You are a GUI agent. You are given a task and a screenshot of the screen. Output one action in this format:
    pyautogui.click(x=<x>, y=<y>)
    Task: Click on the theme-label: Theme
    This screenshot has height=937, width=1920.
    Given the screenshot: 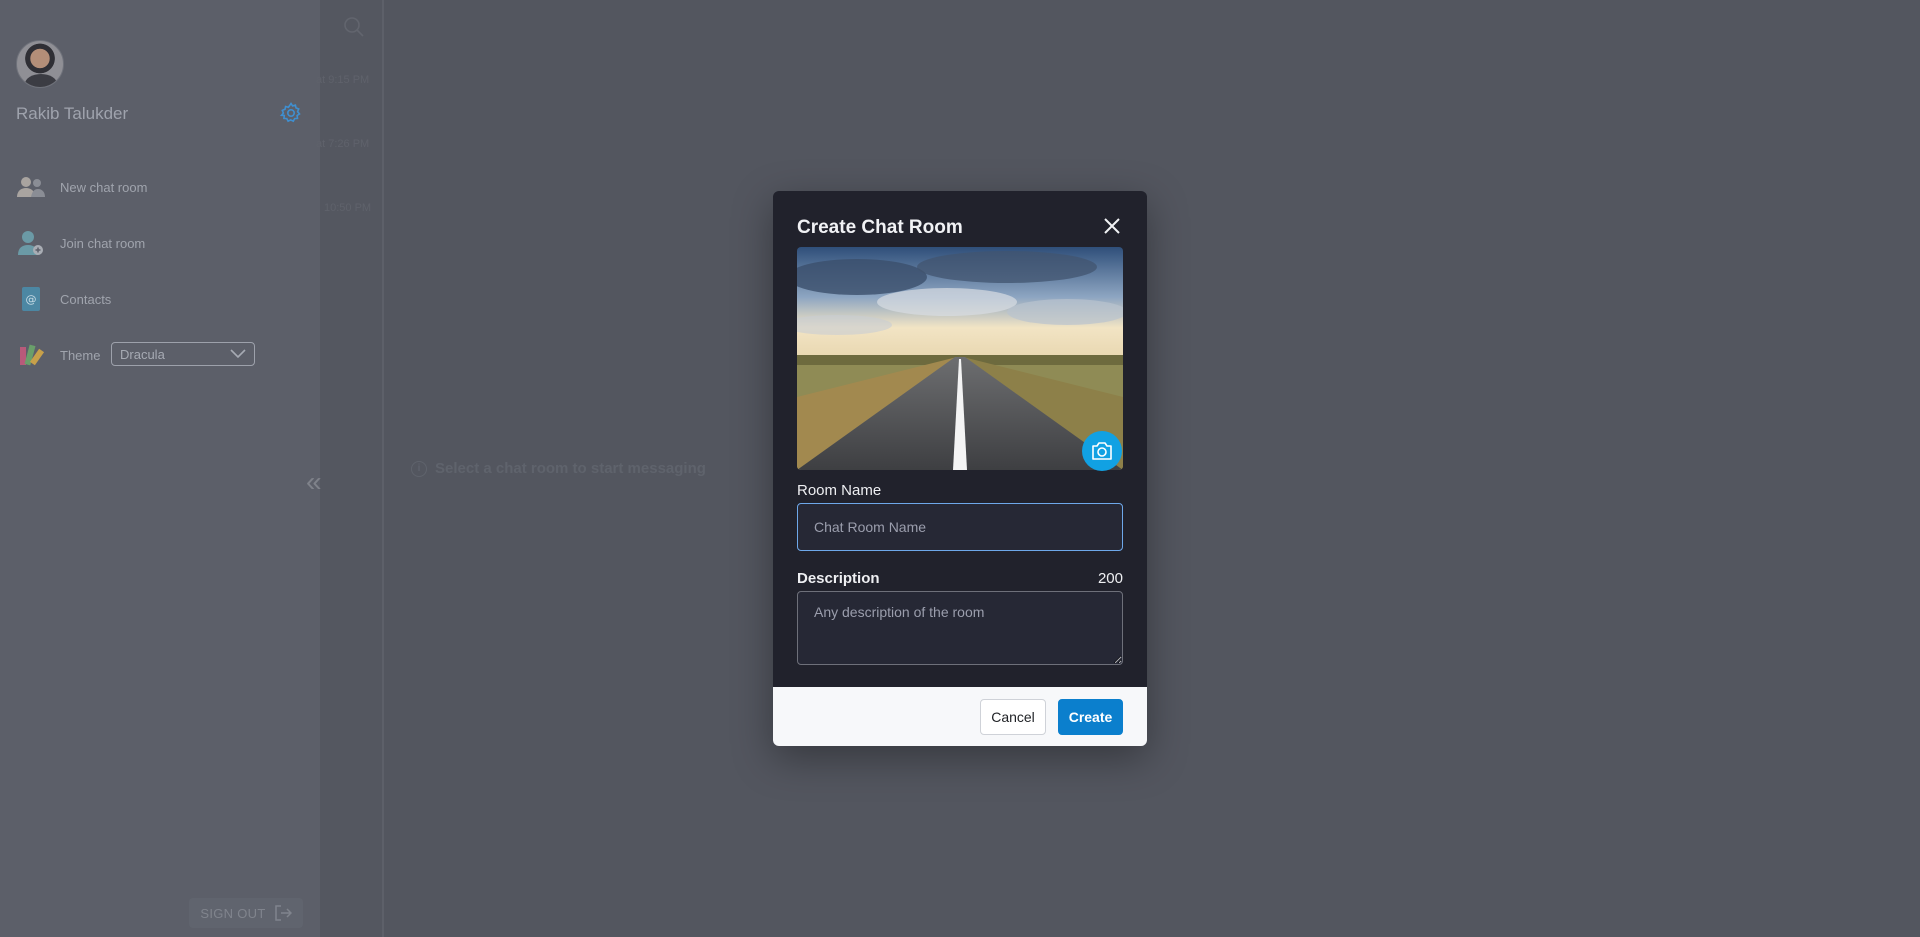 What is the action you would take?
    pyautogui.click(x=80, y=355)
    